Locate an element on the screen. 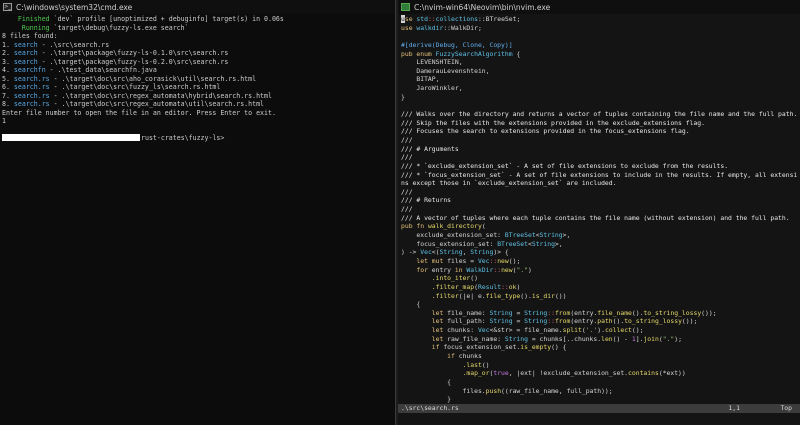  code-token: ::BTreeSet; is located at coordinates (499, 19).